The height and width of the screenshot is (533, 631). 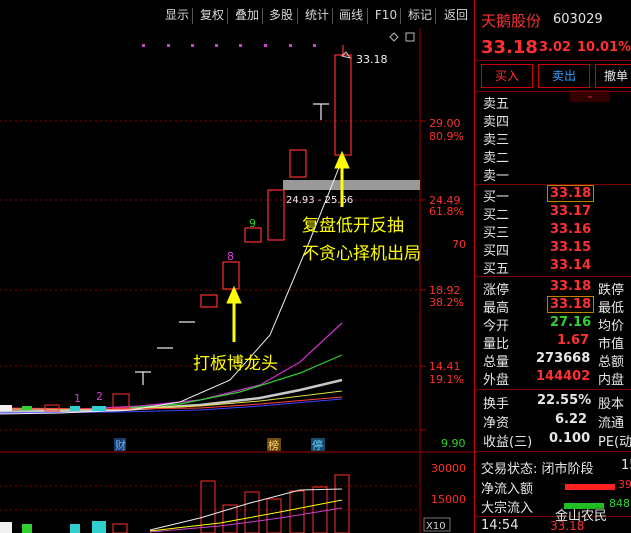 What do you see at coordinates (420, 15) in the screenshot?
I see `toolbar-mark-button: 标记` at bounding box center [420, 15].